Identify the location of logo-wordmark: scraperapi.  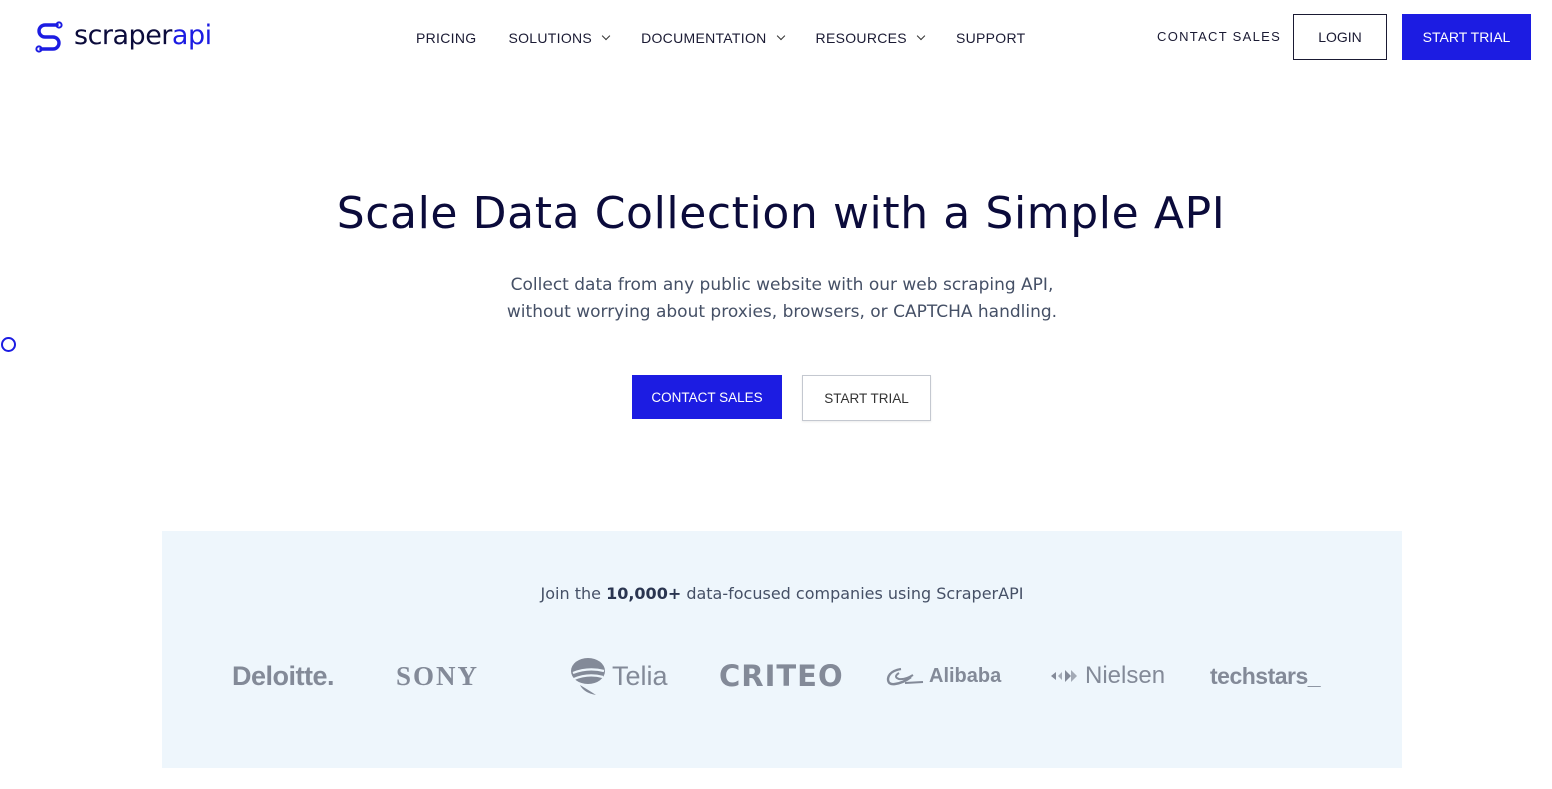
(143, 36).